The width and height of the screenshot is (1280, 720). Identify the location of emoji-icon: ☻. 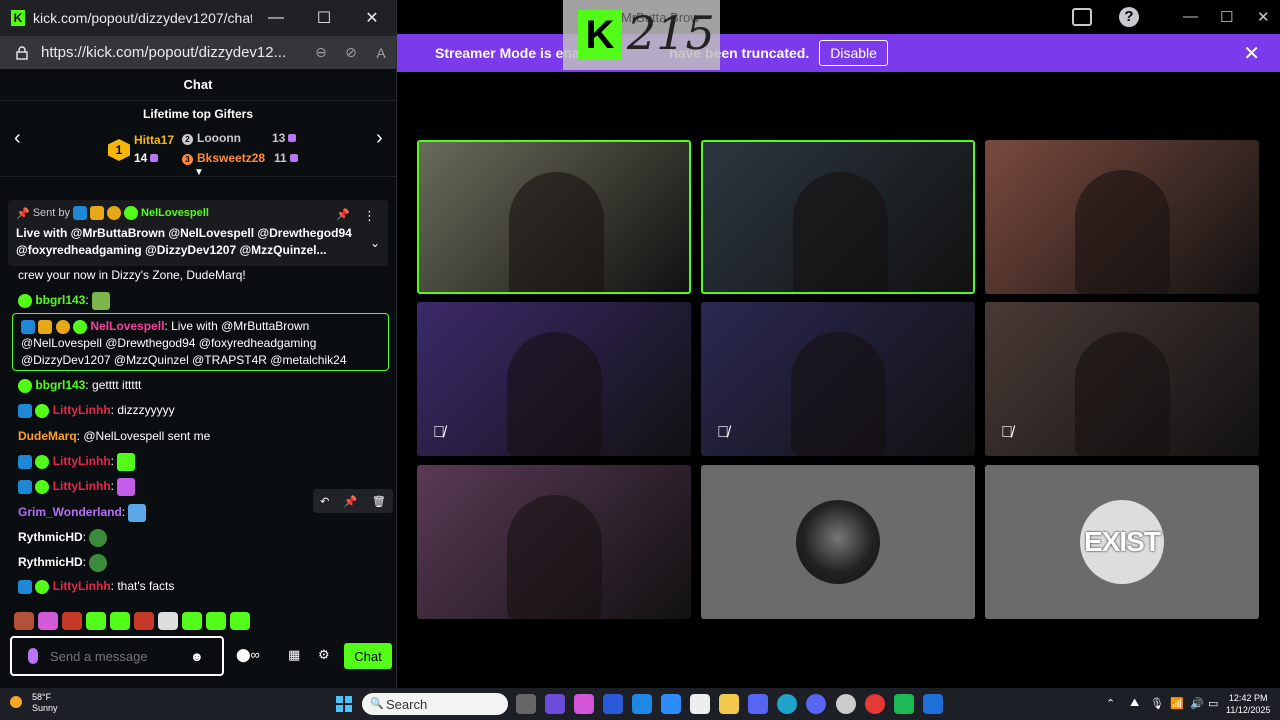
(197, 656).